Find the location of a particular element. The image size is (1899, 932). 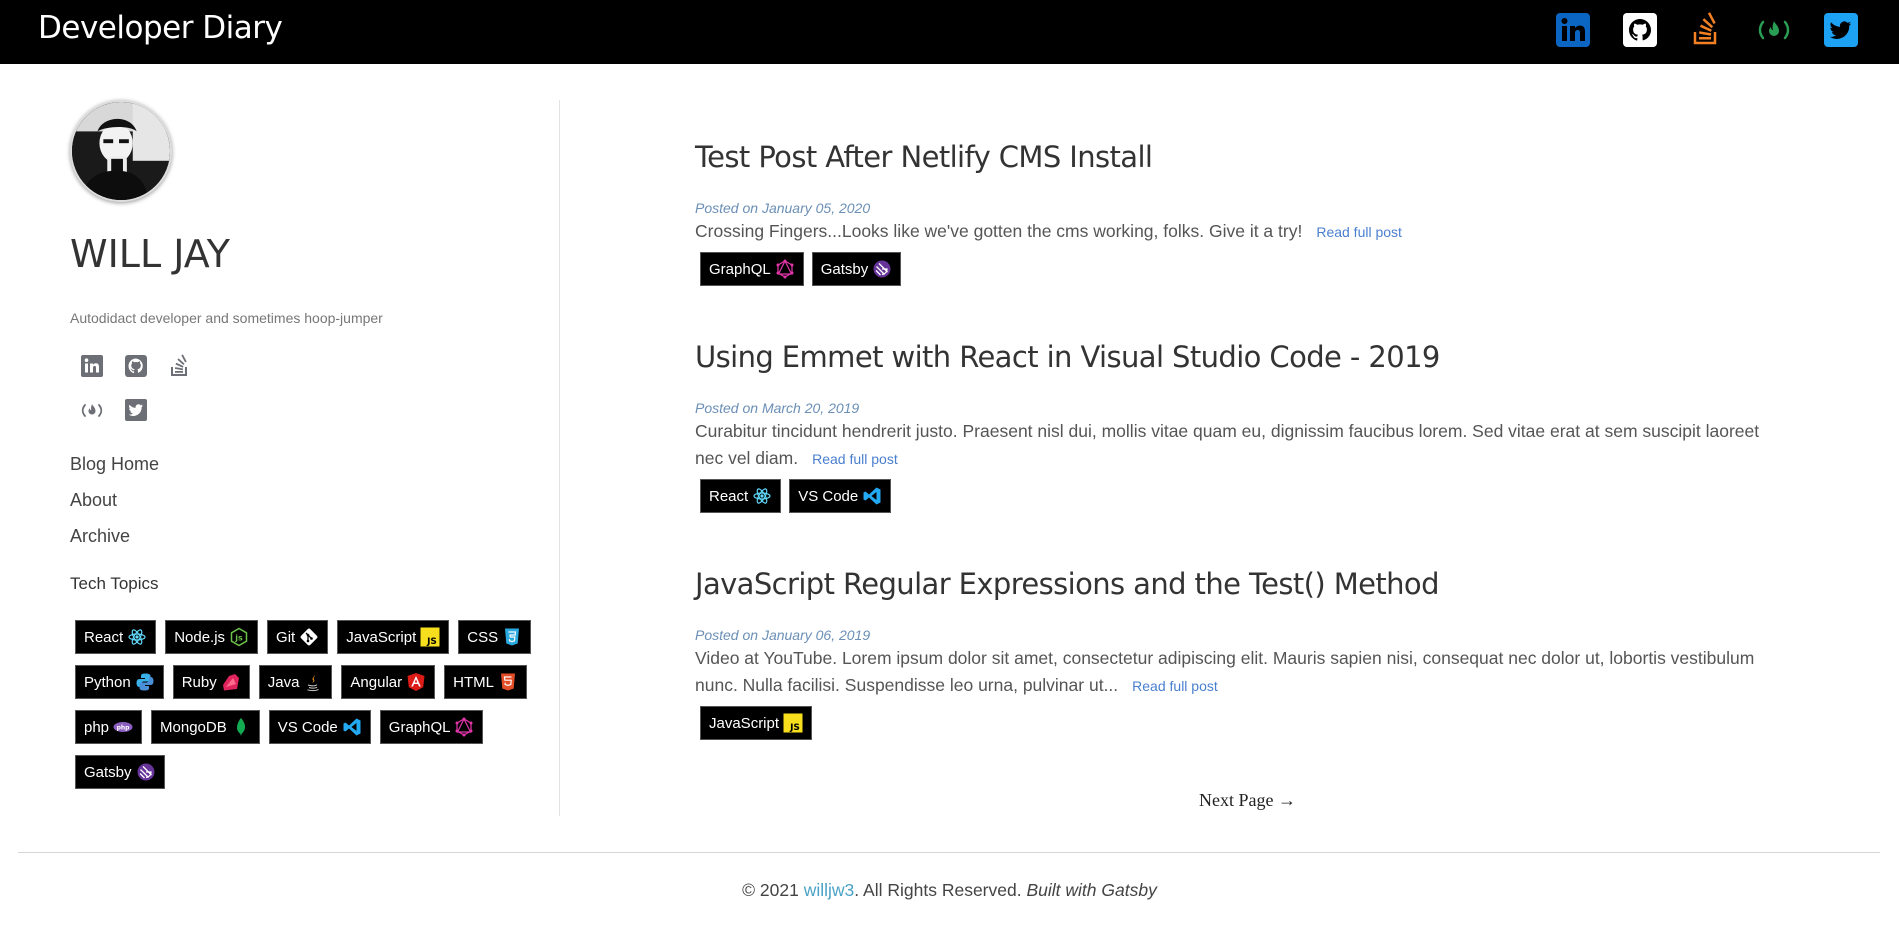

tag-html: HTML is located at coordinates (485, 682).